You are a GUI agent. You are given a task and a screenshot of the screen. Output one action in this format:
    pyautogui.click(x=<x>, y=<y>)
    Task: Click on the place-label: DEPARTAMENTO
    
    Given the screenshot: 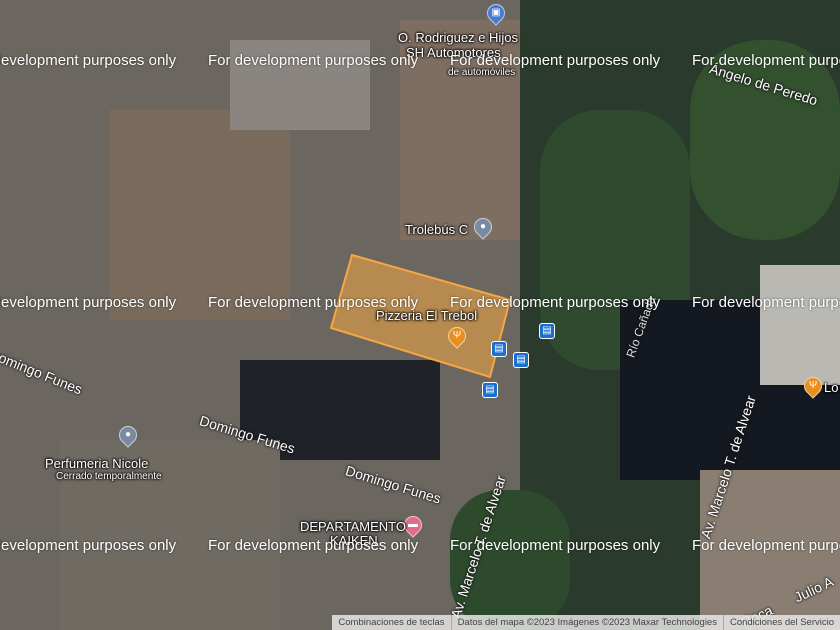 What is the action you would take?
    pyautogui.click(x=353, y=526)
    